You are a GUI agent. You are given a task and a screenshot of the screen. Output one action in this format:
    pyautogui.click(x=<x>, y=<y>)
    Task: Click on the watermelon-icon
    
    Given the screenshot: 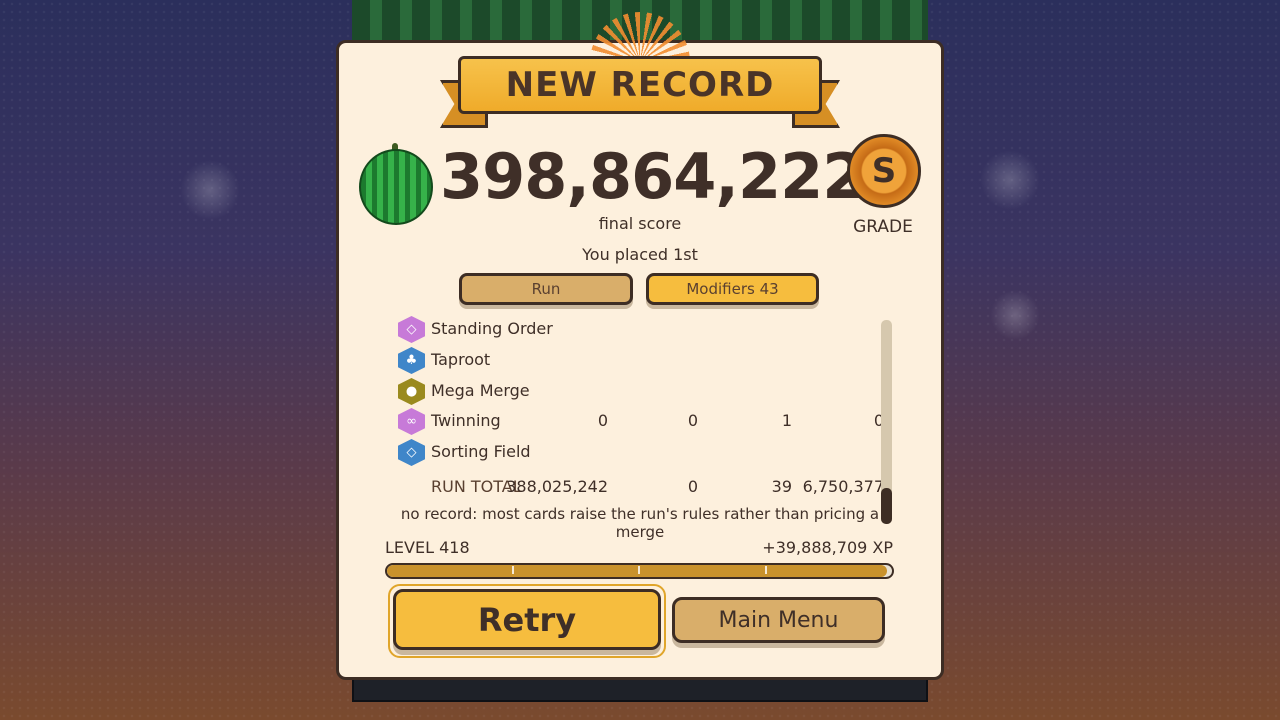 What is the action you would take?
    pyautogui.click(x=396, y=187)
    